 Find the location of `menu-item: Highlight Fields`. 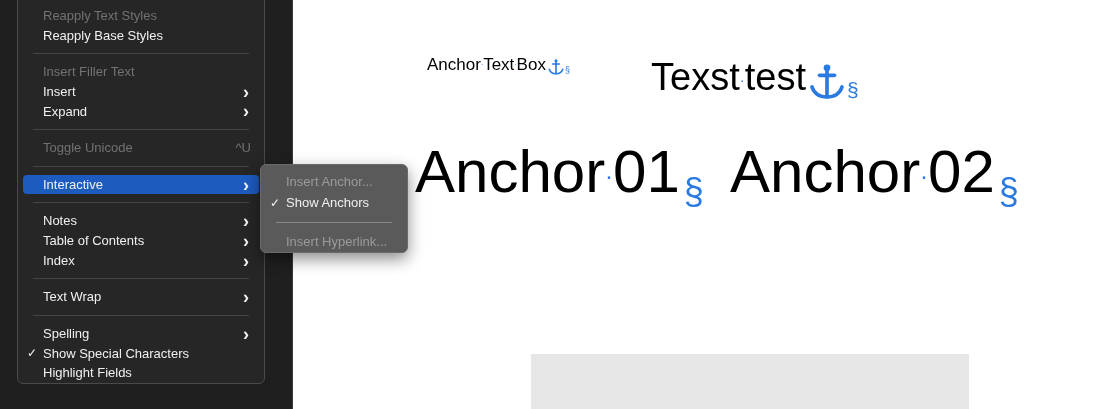

menu-item: Highlight Fields is located at coordinates (141, 373).